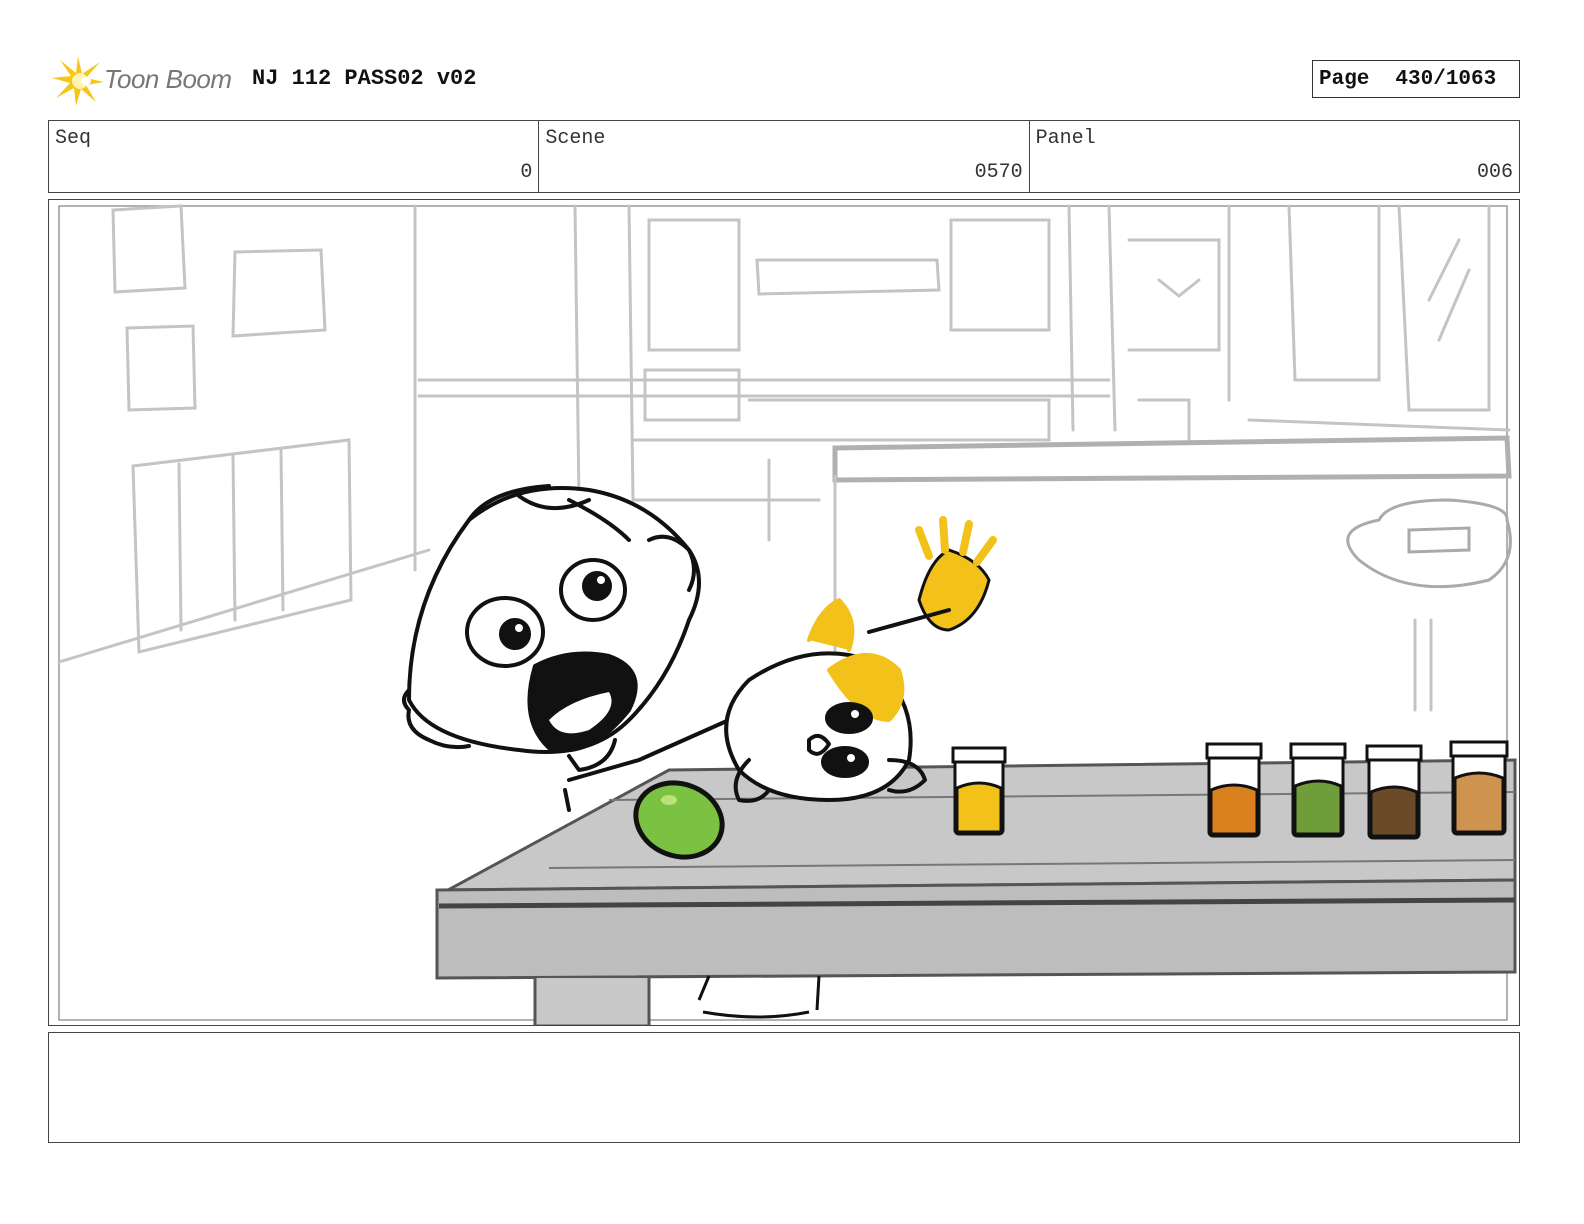 This screenshot has width=1584, height=1224. What do you see at coordinates (294, 156) in the screenshot?
I see `seq-cell: Seq 0` at bounding box center [294, 156].